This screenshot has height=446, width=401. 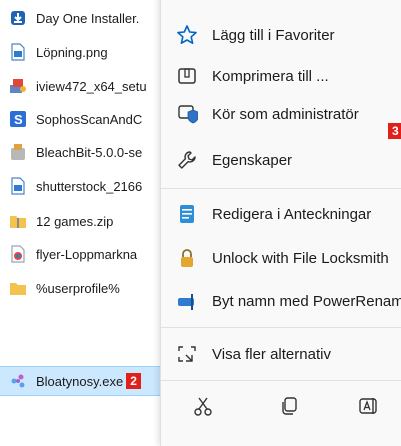 I want to click on zip-icon, so click(x=187, y=76).